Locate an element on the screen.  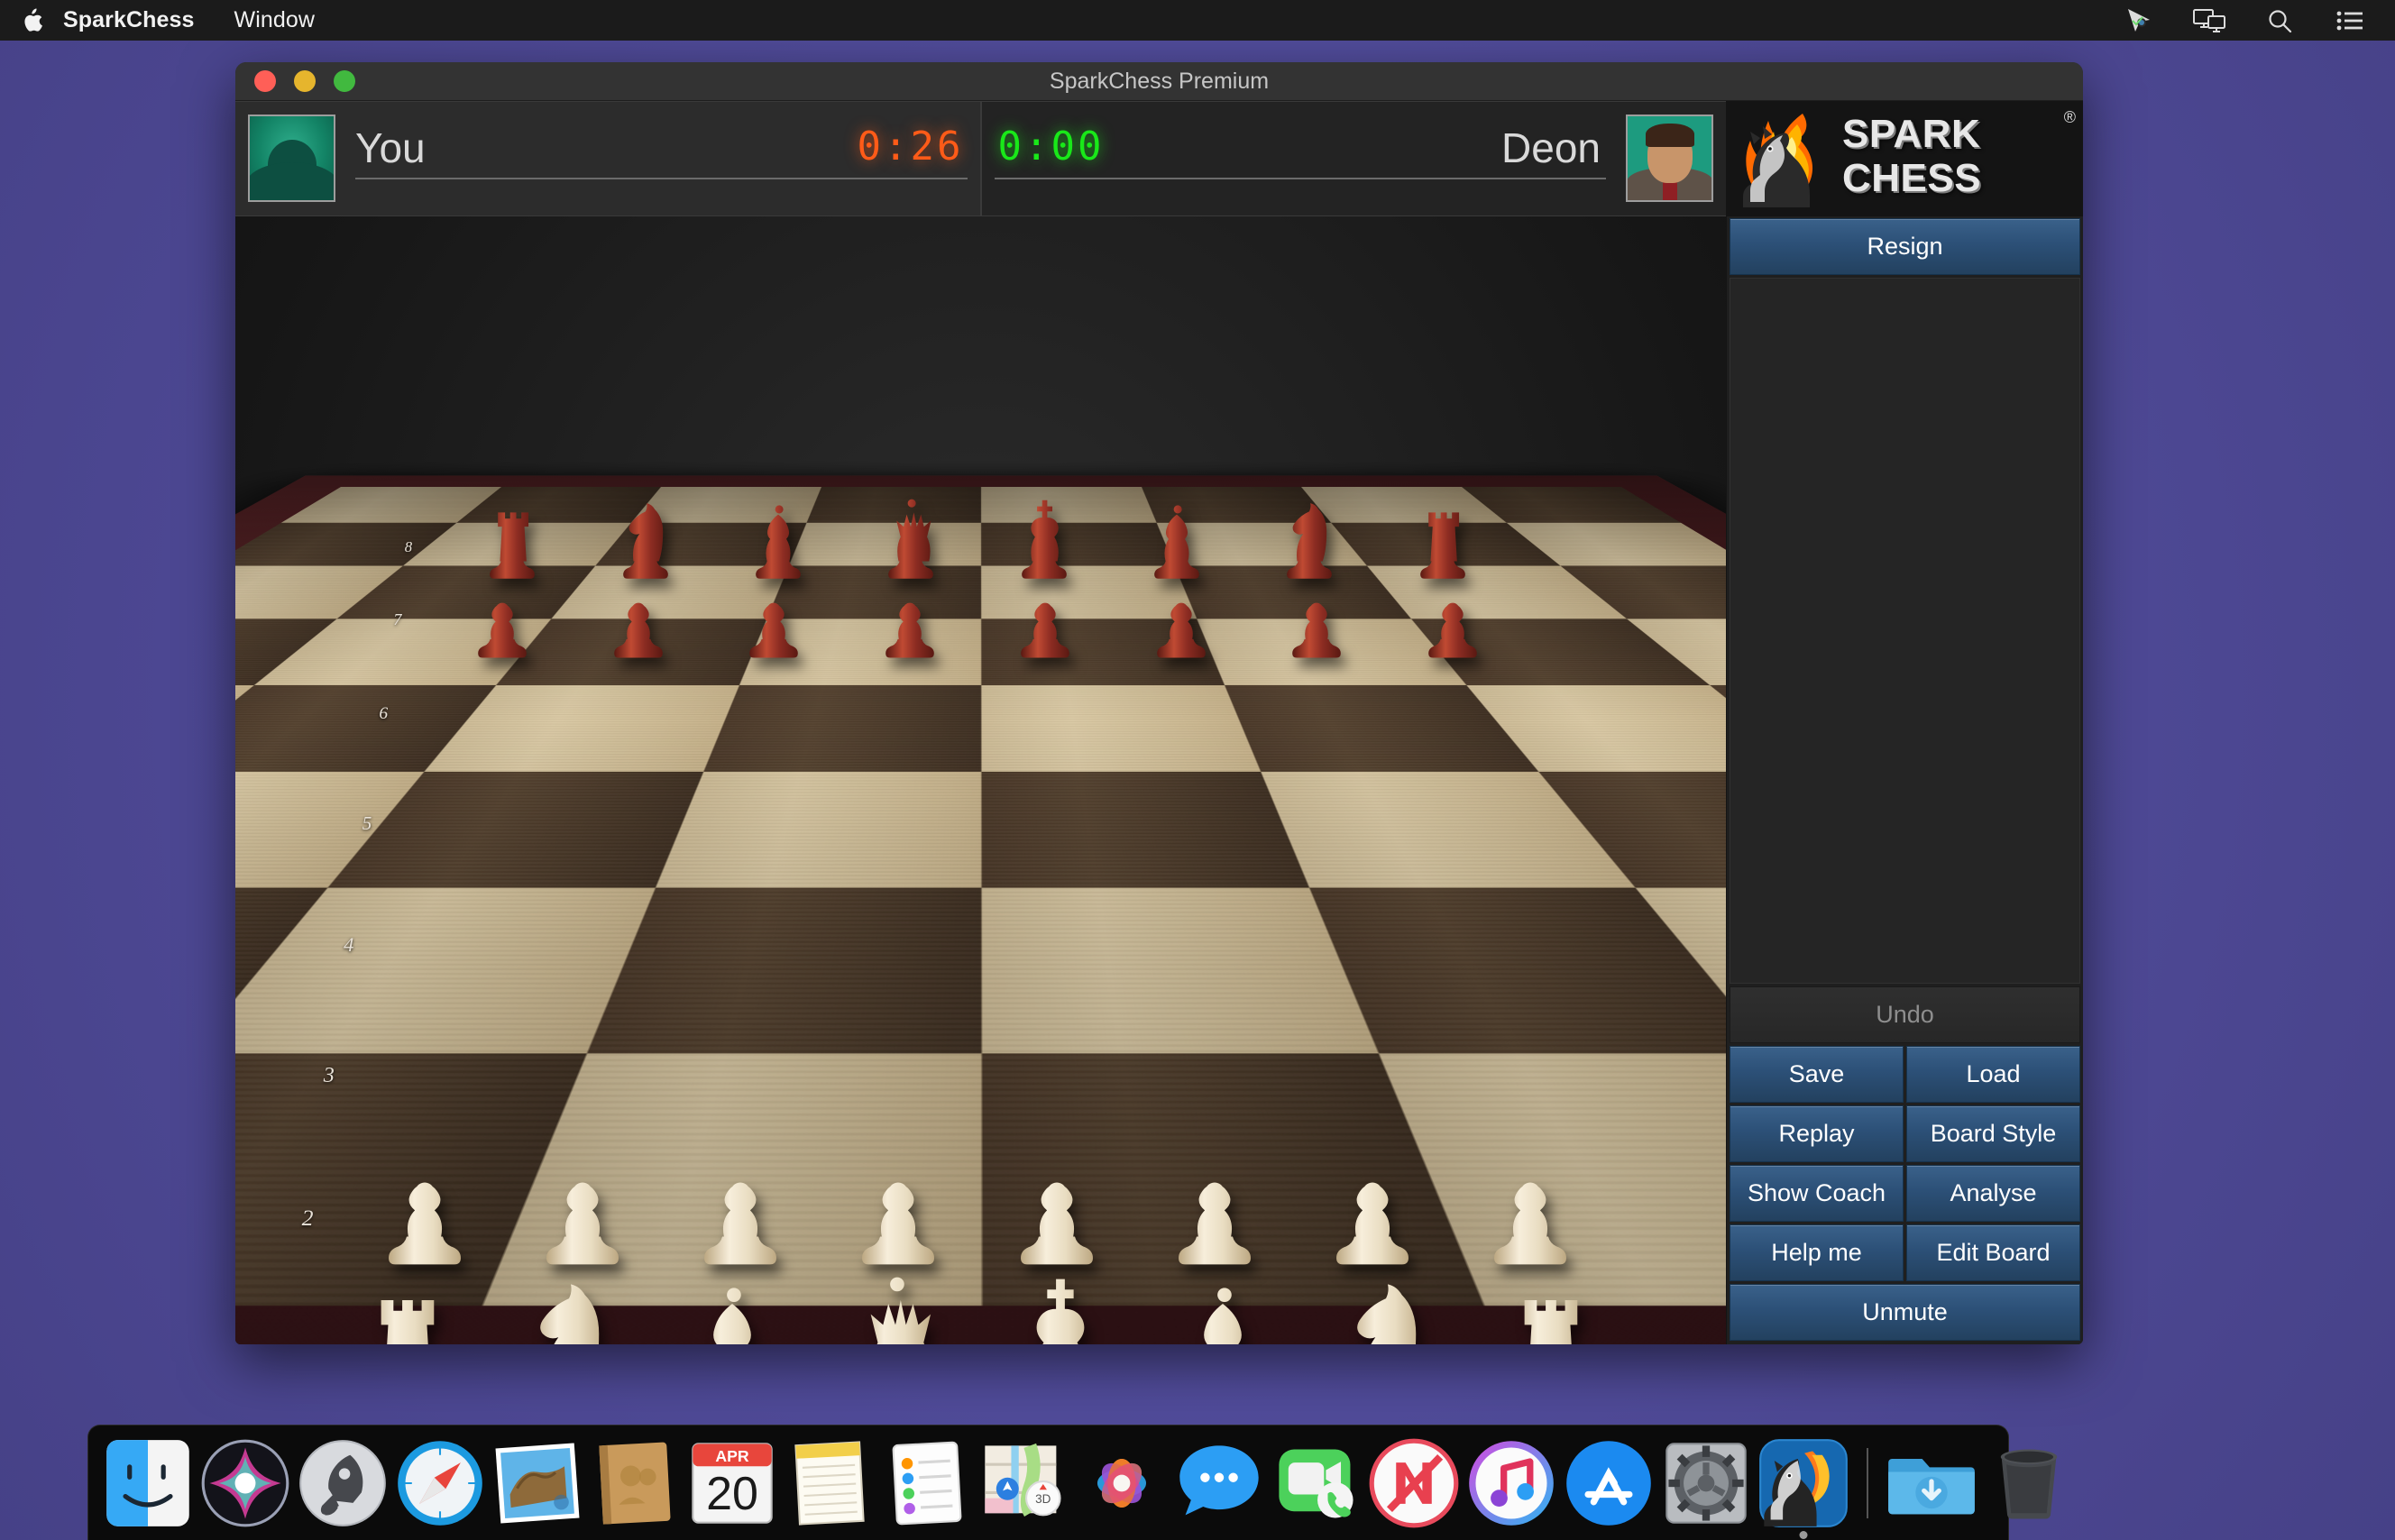
board-square-e4 is located at coordinates (1120, 728).